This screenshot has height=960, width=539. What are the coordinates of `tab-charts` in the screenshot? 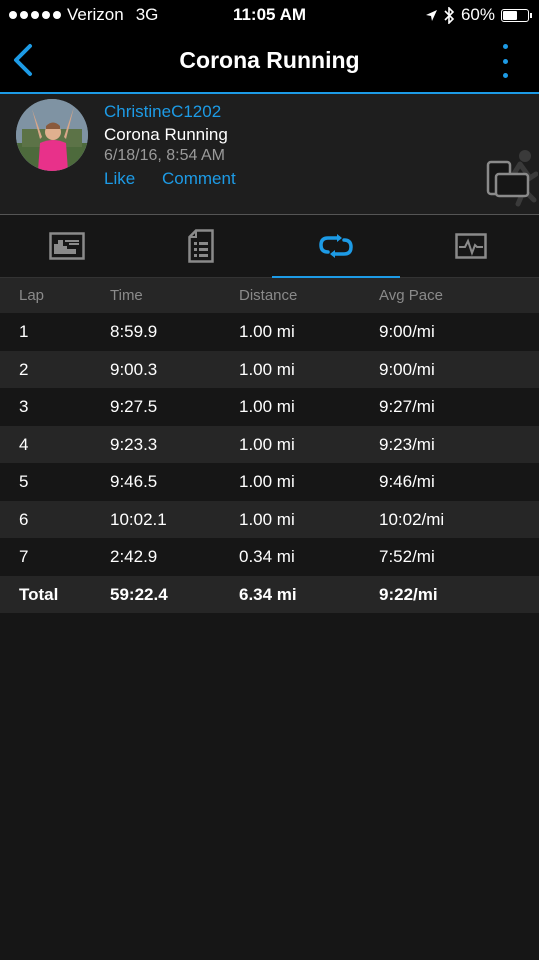 It's located at (471, 246).